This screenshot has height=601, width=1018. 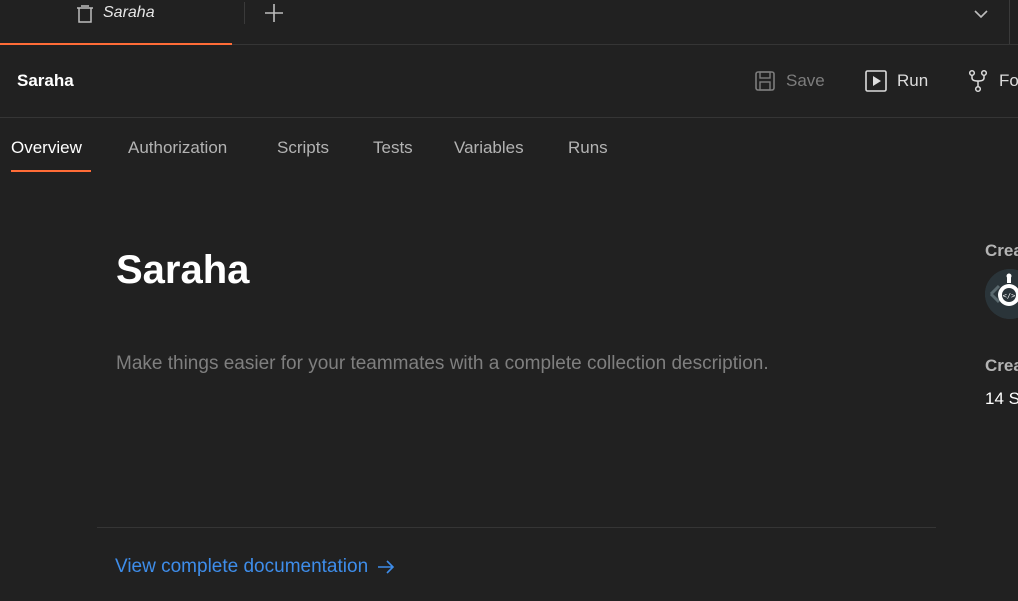 I want to click on collection-name: Saraha, so click(x=45, y=80).